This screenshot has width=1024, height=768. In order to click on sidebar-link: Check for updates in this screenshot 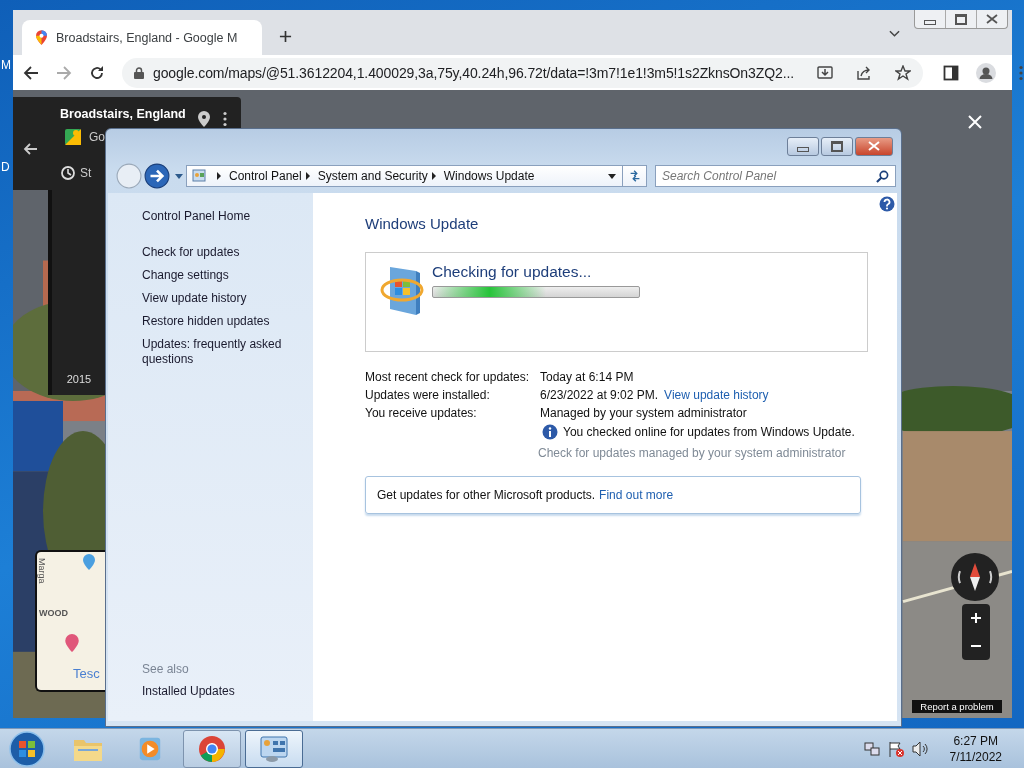, I will do `click(217, 252)`.